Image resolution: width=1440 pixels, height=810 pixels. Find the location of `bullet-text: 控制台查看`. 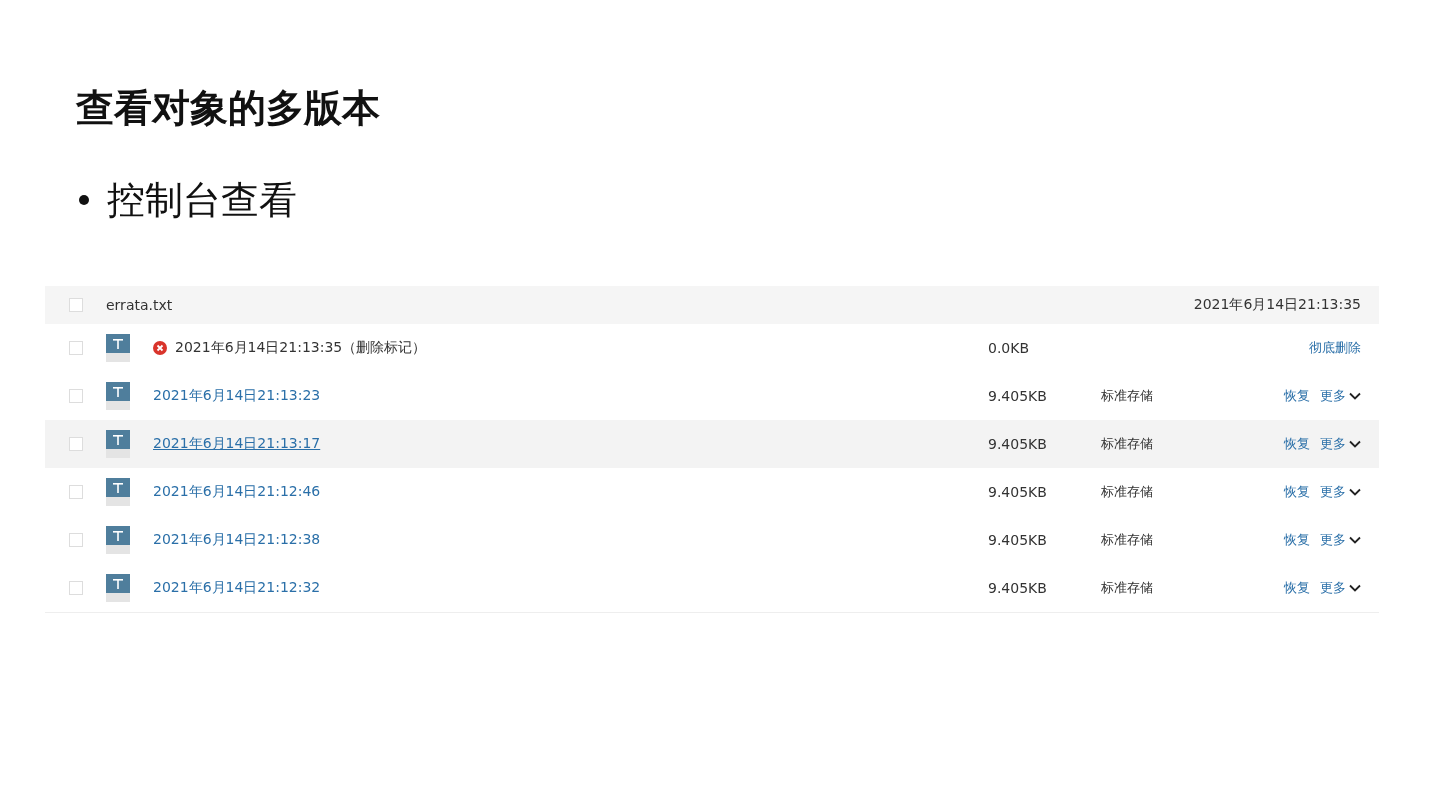

bullet-text: 控制台查看 is located at coordinates (202, 200).